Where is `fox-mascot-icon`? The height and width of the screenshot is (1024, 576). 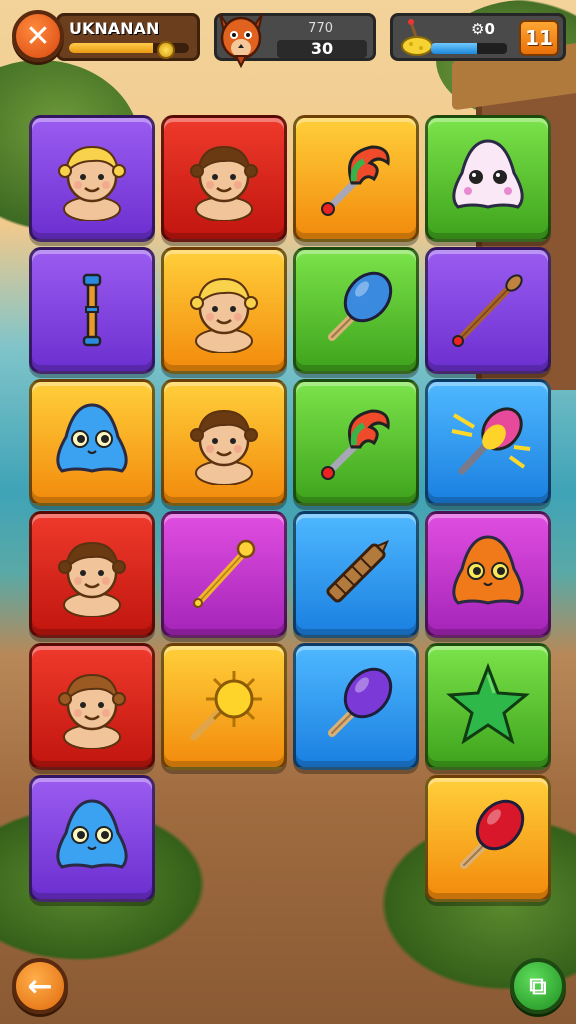
fox-mascot-icon is located at coordinates (241, 40).